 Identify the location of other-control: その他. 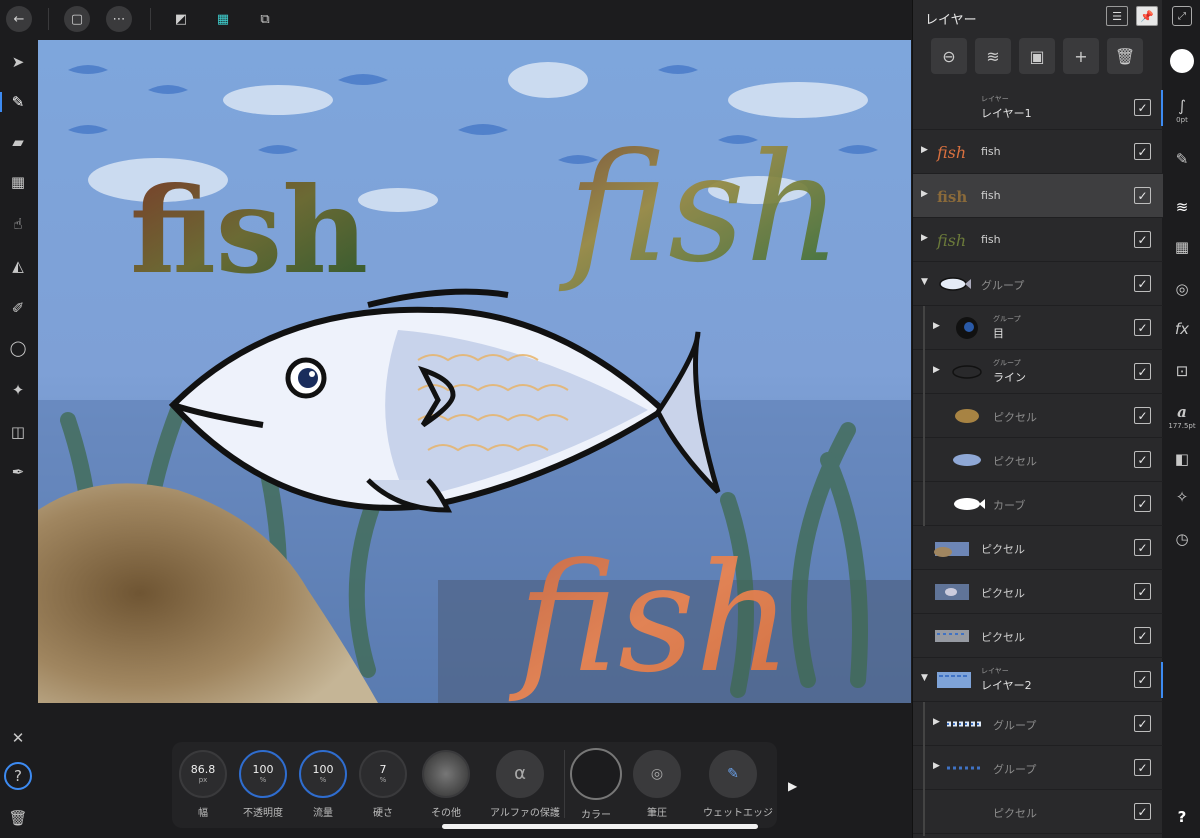
(446, 784).